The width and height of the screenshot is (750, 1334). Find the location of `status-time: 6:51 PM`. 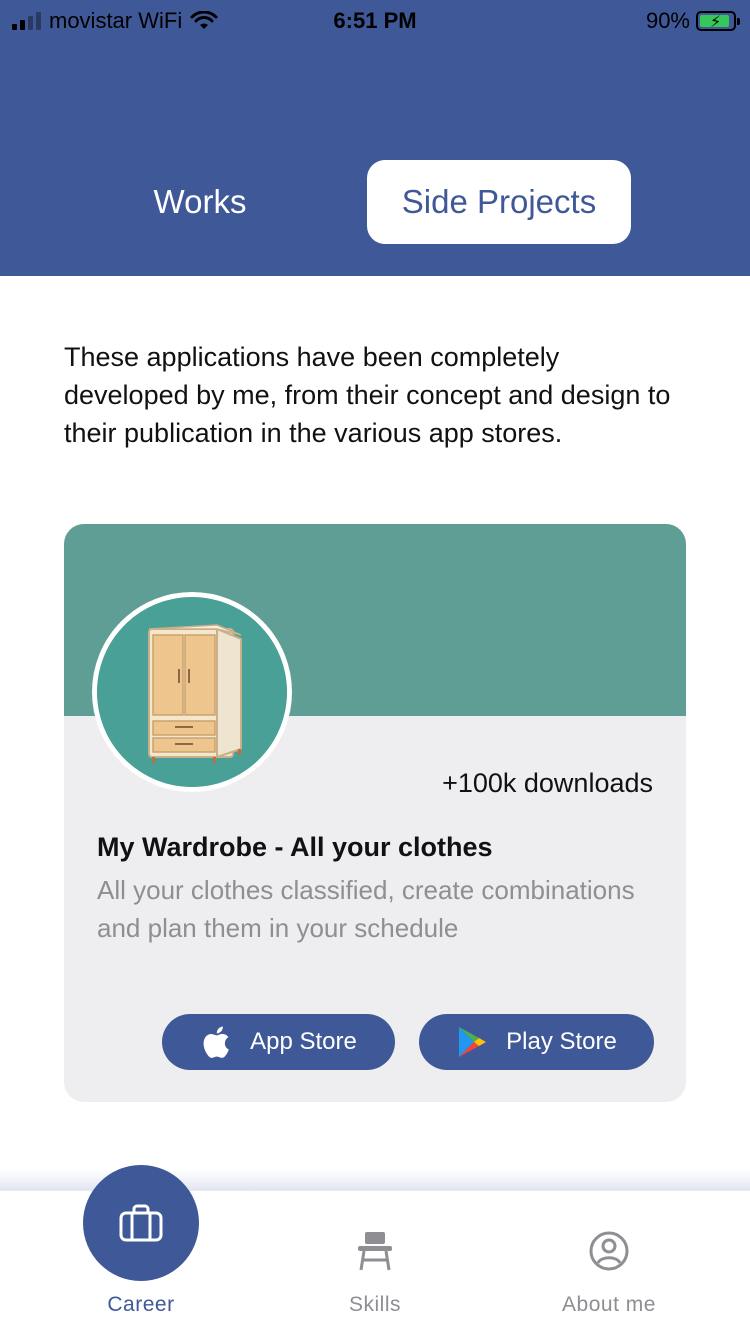

status-time: 6:51 PM is located at coordinates (375, 20).